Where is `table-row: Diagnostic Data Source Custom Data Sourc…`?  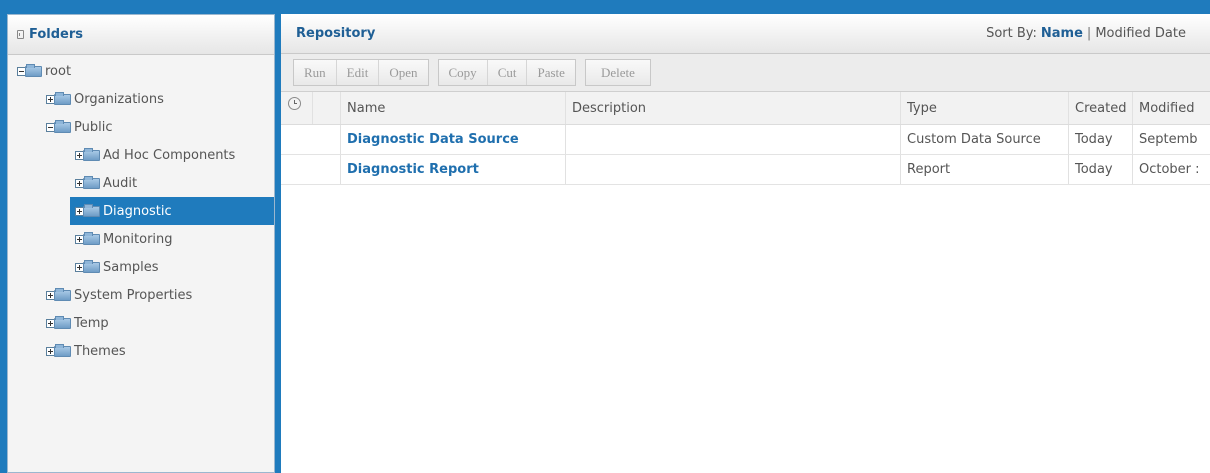 table-row: Diagnostic Data Source Custom Data Sourc… is located at coordinates (745, 140).